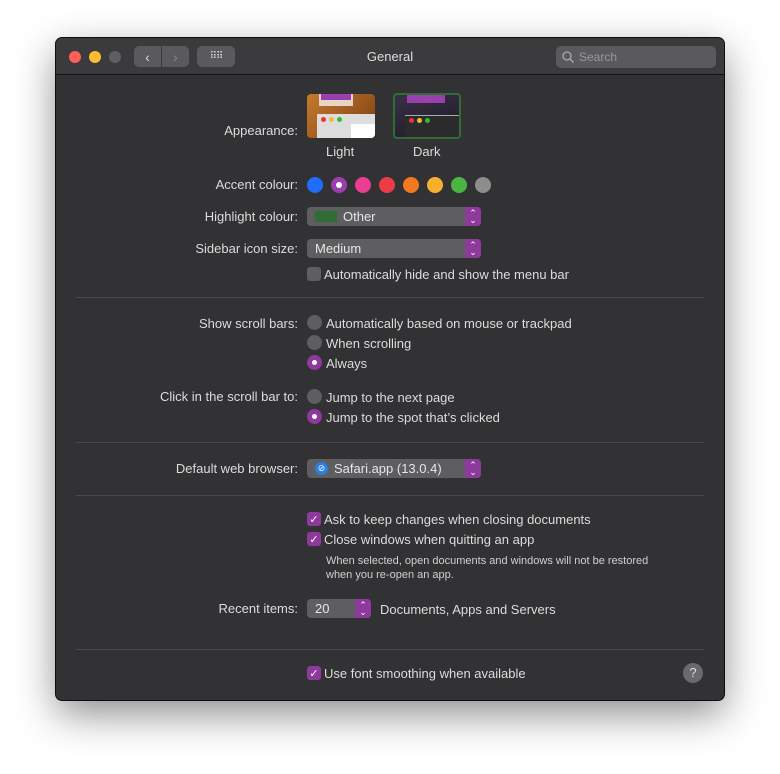 This screenshot has height=774, width=780. What do you see at coordinates (314, 342) in the screenshot?
I see `scroll-bars-scrolling-radio` at bounding box center [314, 342].